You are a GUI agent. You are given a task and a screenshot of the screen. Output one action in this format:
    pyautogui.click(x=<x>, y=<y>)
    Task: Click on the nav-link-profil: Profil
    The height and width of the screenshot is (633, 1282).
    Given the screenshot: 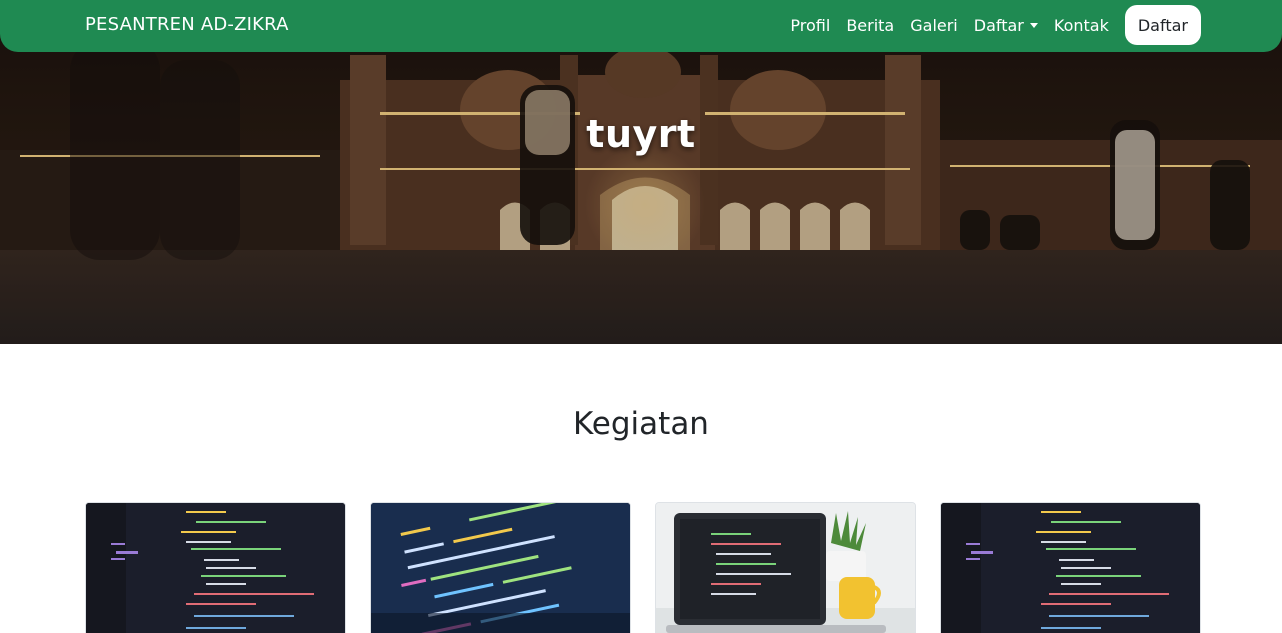 What is the action you would take?
    pyautogui.click(x=810, y=25)
    